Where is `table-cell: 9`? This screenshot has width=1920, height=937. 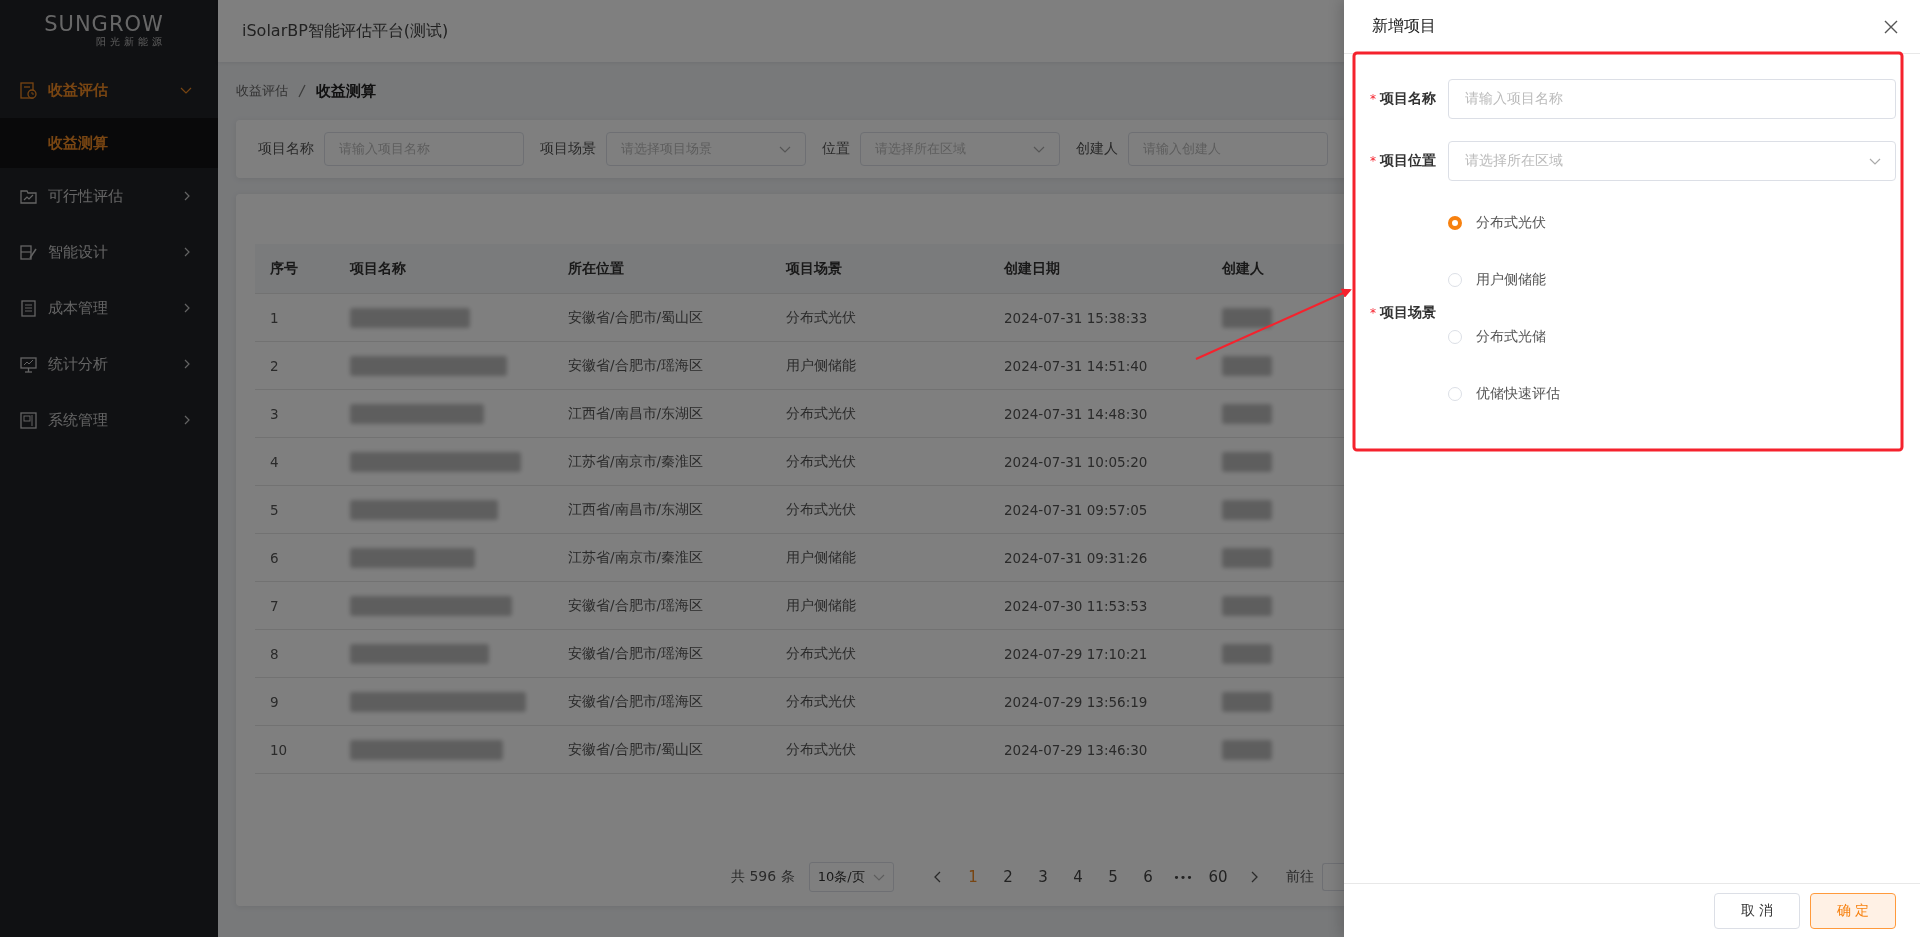 table-cell: 9 is located at coordinates (274, 701).